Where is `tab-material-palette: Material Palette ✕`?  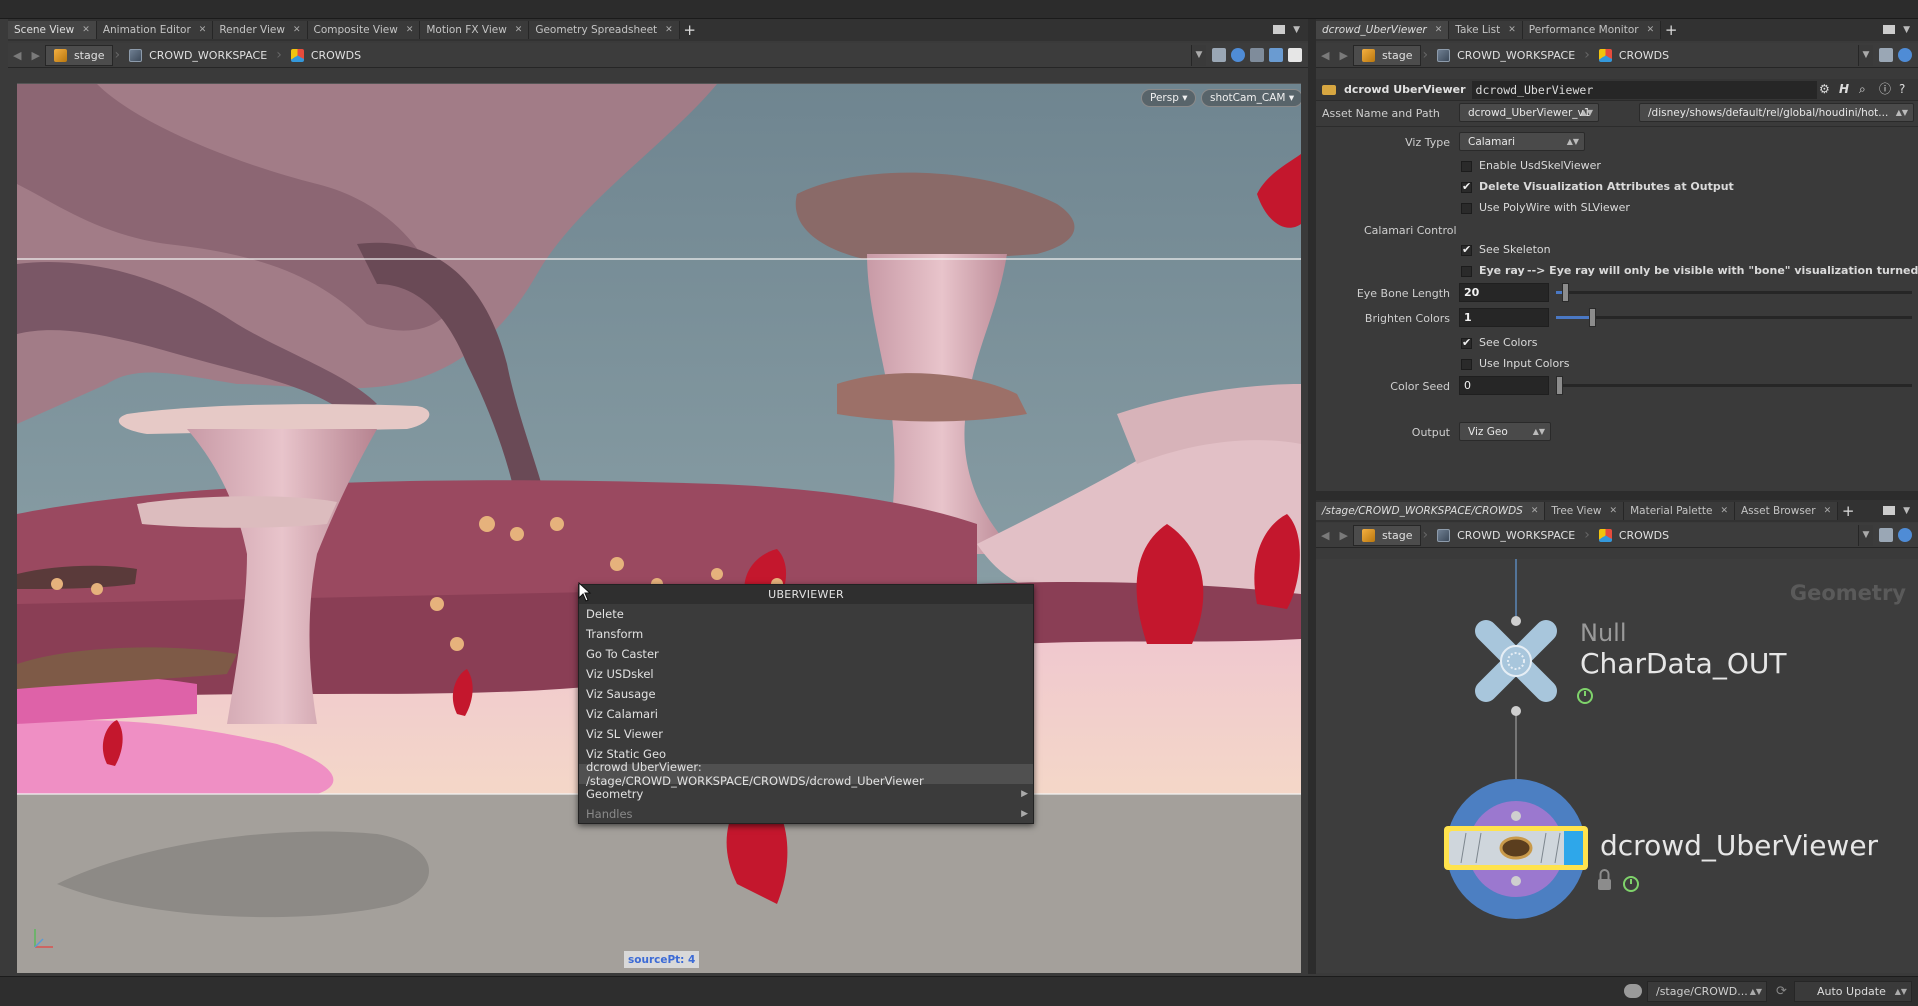 tab-material-palette: Material Palette ✕ is located at coordinates (1679, 511).